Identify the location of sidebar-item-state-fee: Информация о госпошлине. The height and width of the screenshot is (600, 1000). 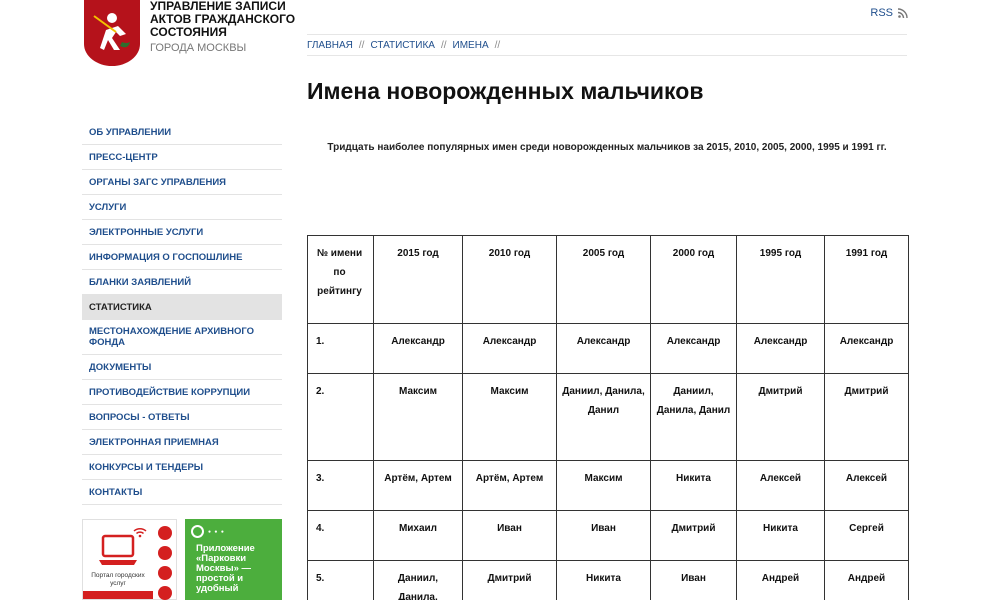
(182, 257).